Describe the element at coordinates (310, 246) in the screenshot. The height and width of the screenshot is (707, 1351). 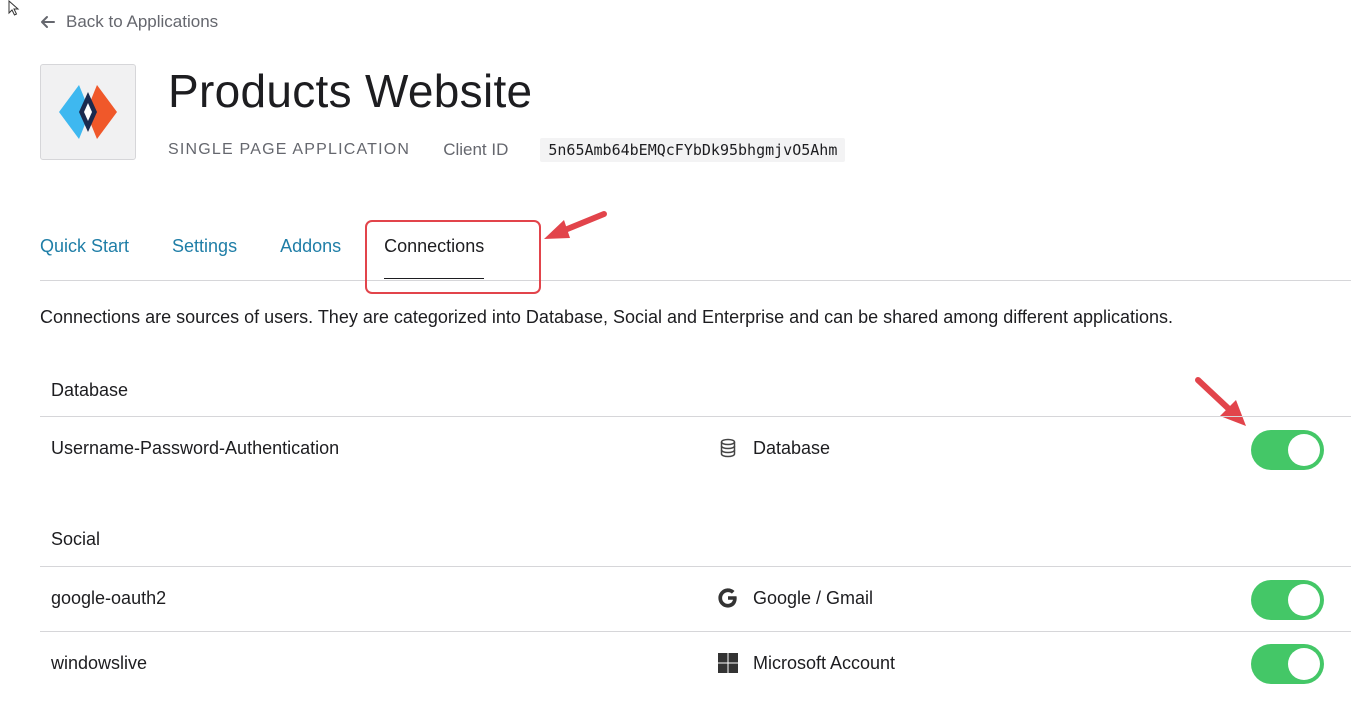
I see `tab-addons: Addons` at that location.